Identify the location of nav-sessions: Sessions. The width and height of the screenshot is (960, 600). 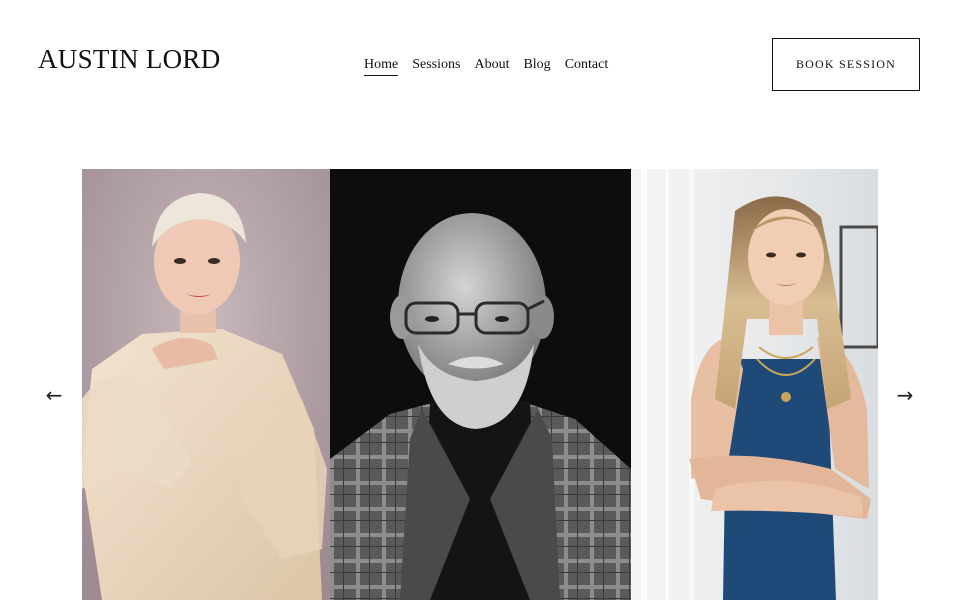
(436, 66).